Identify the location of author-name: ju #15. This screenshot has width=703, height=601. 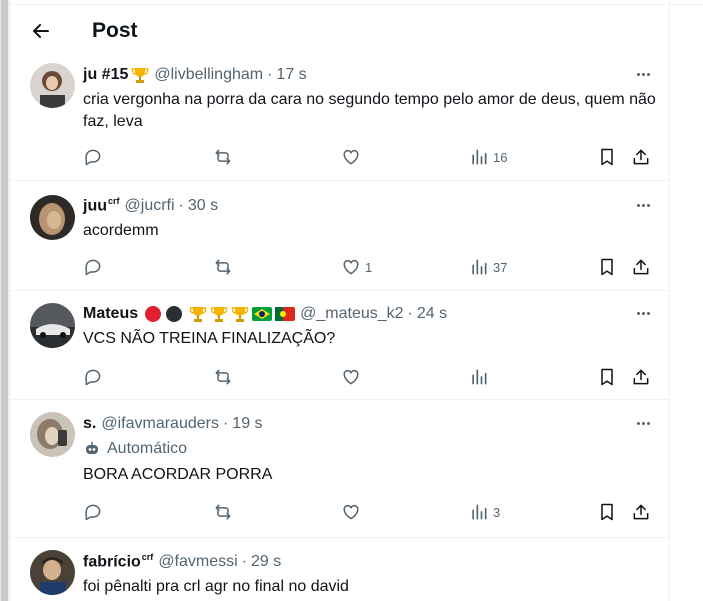
(105, 75).